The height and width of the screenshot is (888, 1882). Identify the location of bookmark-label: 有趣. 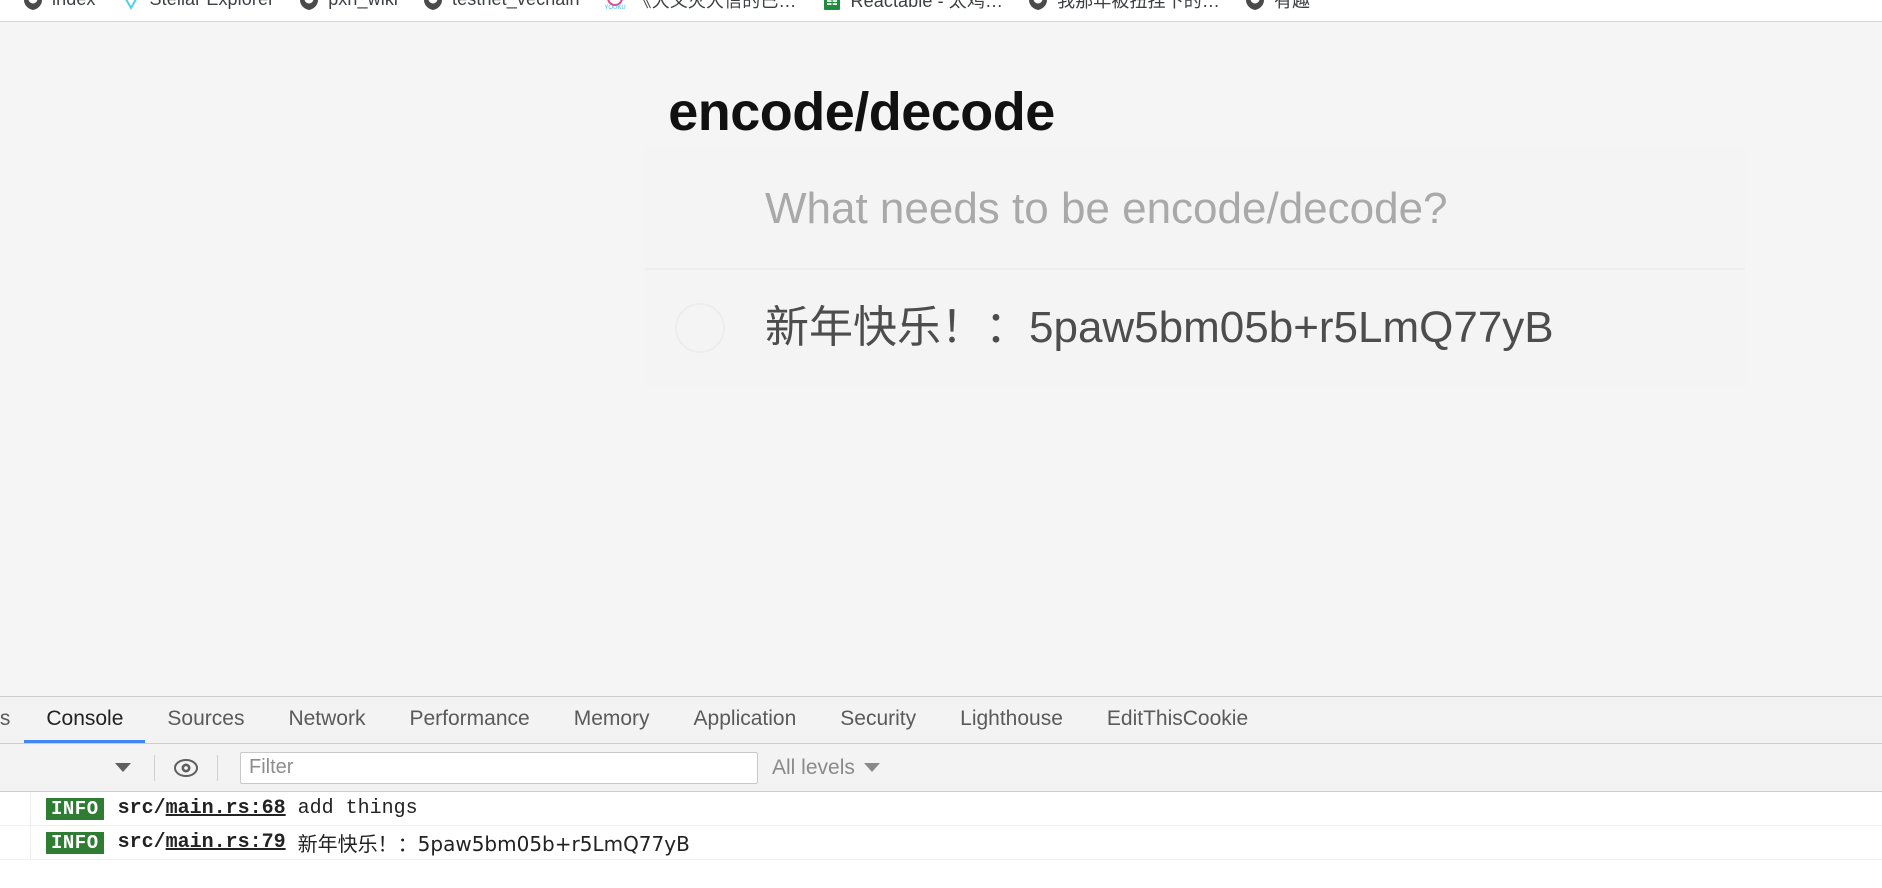
(1292, 5).